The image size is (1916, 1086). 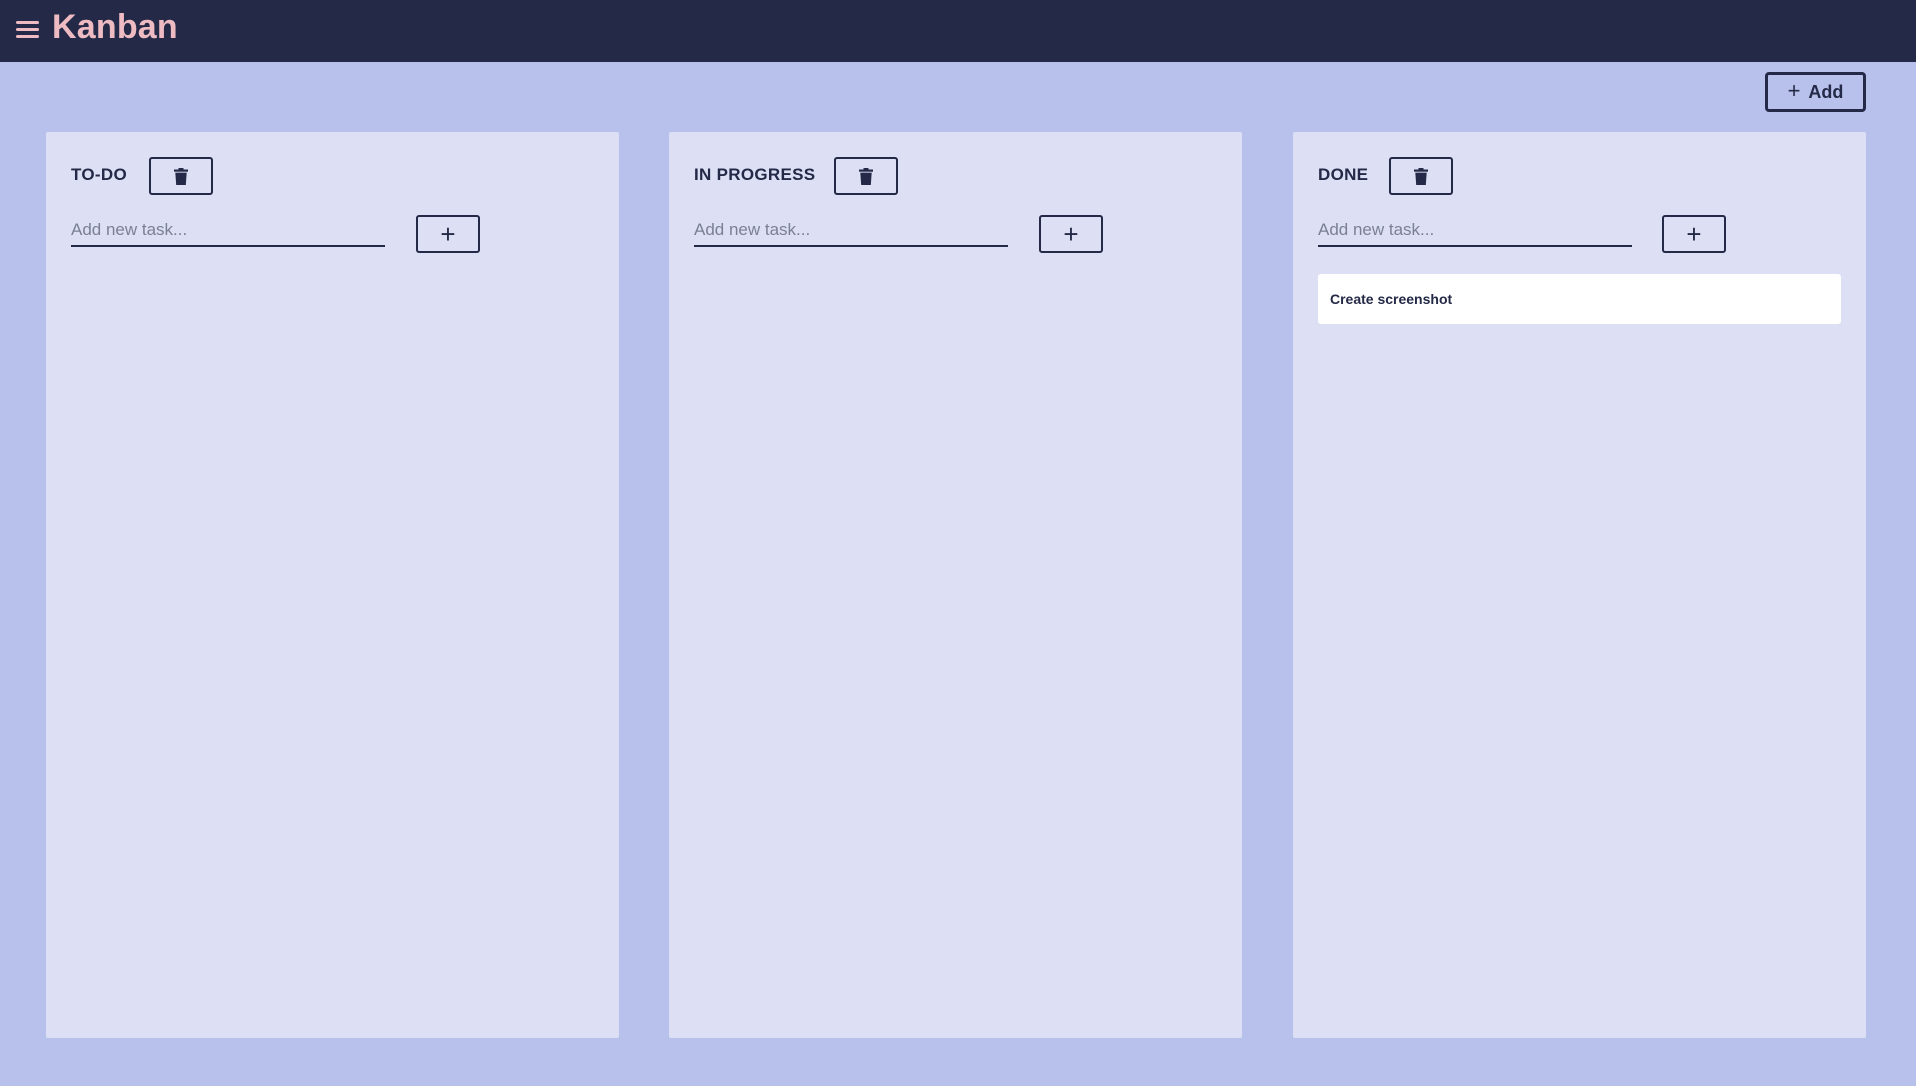 I want to click on add-column-button: + Add, so click(x=1815, y=92).